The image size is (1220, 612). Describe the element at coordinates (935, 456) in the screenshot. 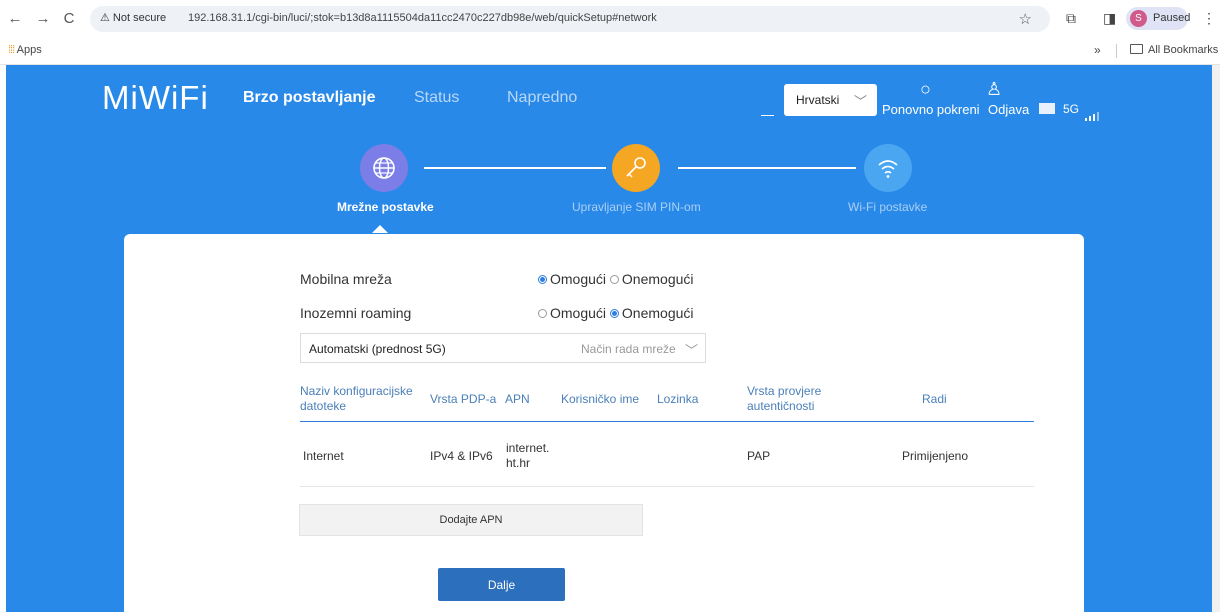

I see `cell-action: Primijenjeno` at that location.